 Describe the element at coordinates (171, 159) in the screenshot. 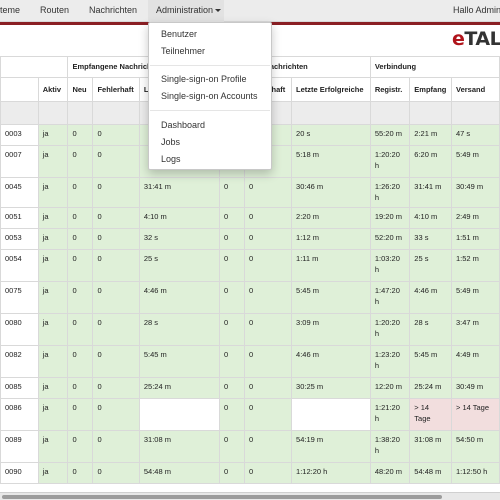

I see `menu-item-logs: Logs` at that location.